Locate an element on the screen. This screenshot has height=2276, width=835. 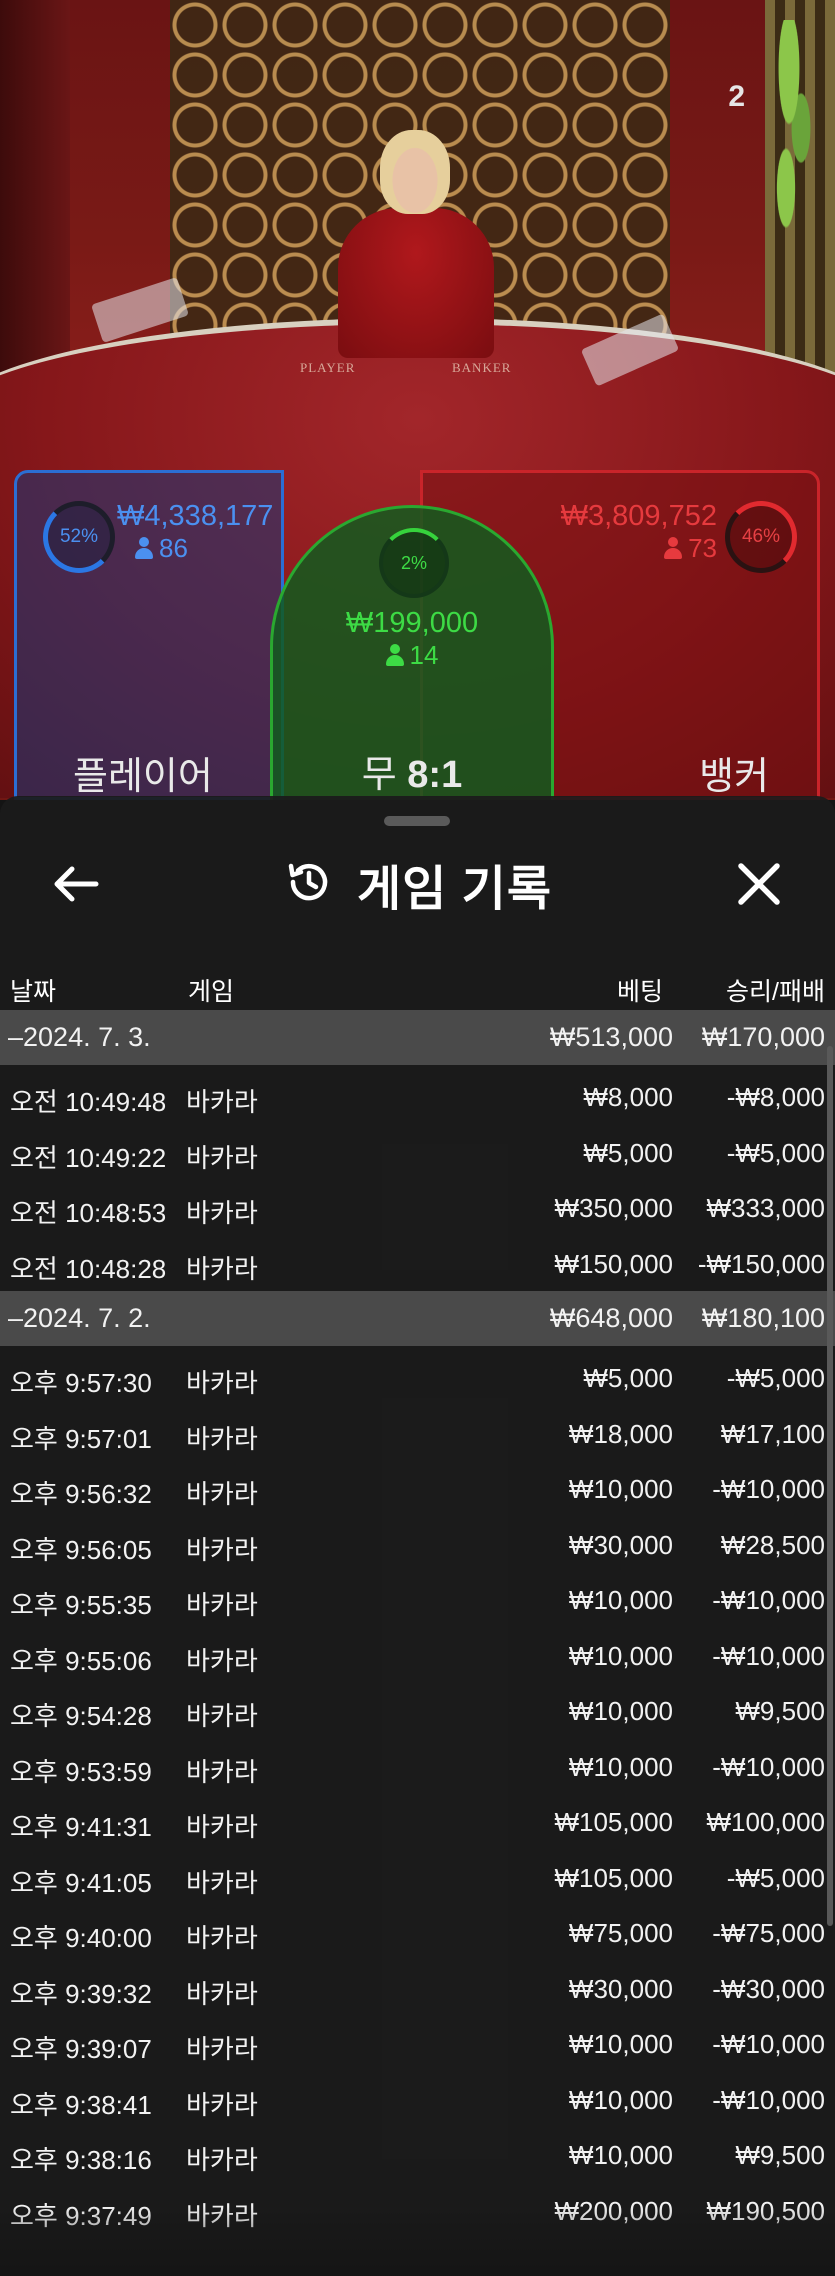
close-button is located at coordinates (759, 884).